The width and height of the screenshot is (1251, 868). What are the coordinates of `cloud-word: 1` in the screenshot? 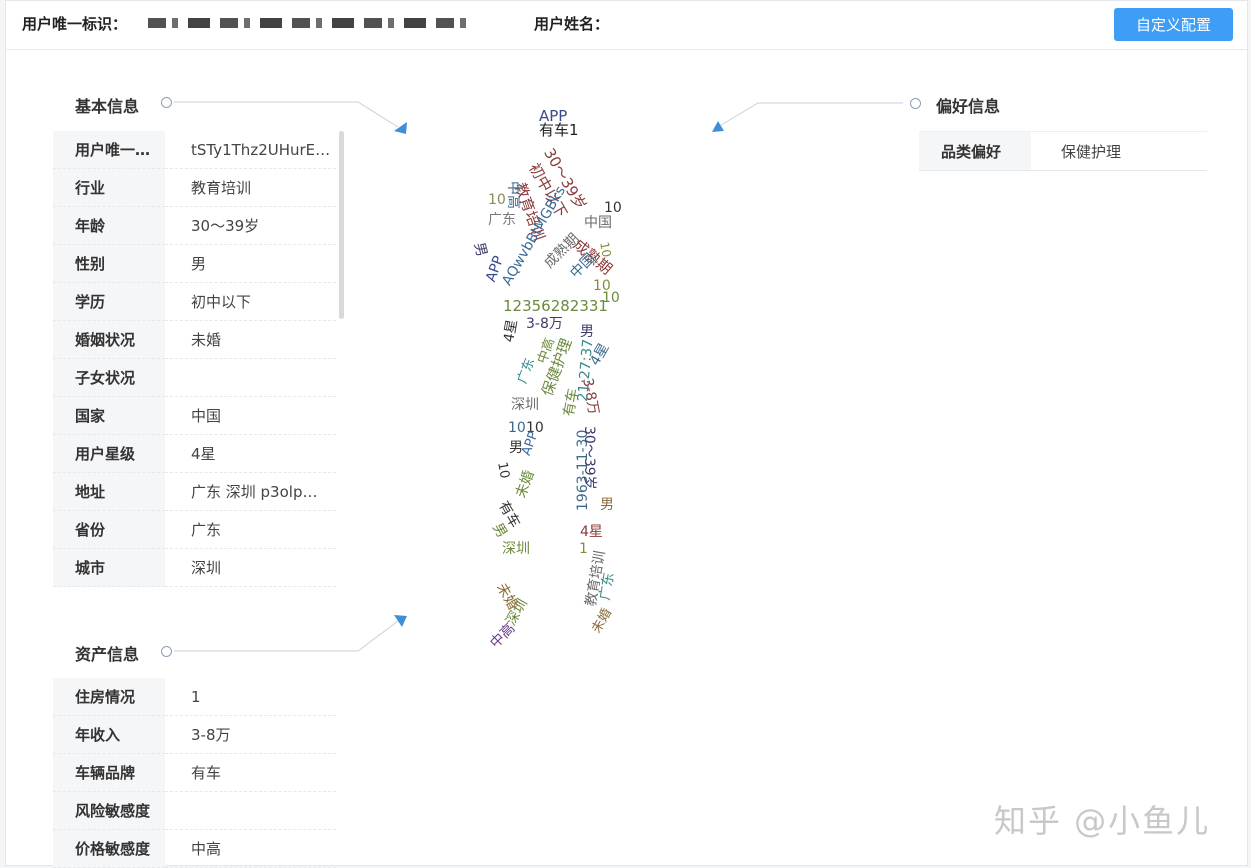 It's located at (583, 549).